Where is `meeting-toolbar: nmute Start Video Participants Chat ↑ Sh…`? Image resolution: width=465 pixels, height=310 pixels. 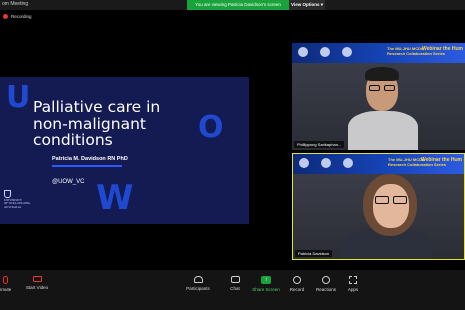
meeting-toolbar: nmute Start Video Participants Chat ↑ Sh… is located at coordinates (232, 290).